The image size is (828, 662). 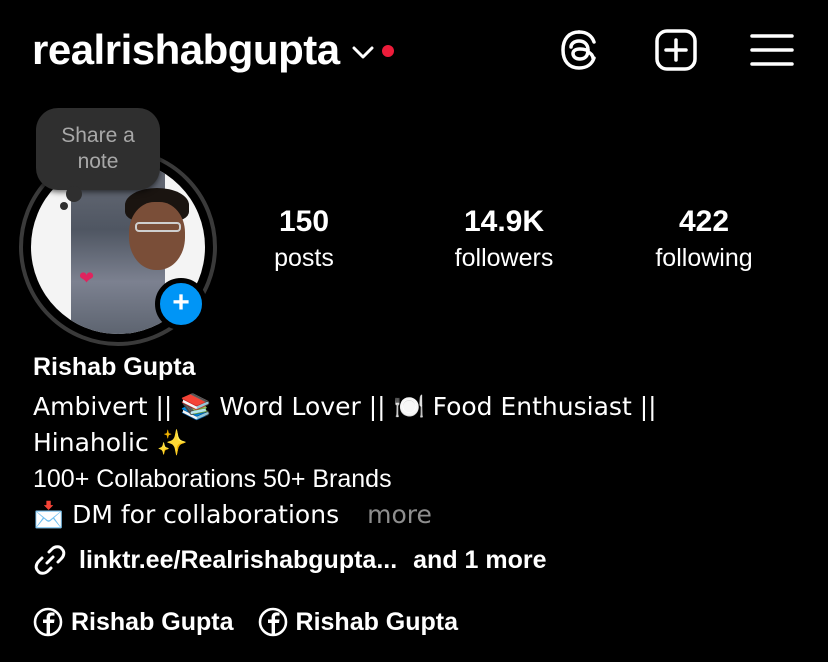 What do you see at coordinates (363, 52) in the screenshot?
I see `chevron-down-icon` at bounding box center [363, 52].